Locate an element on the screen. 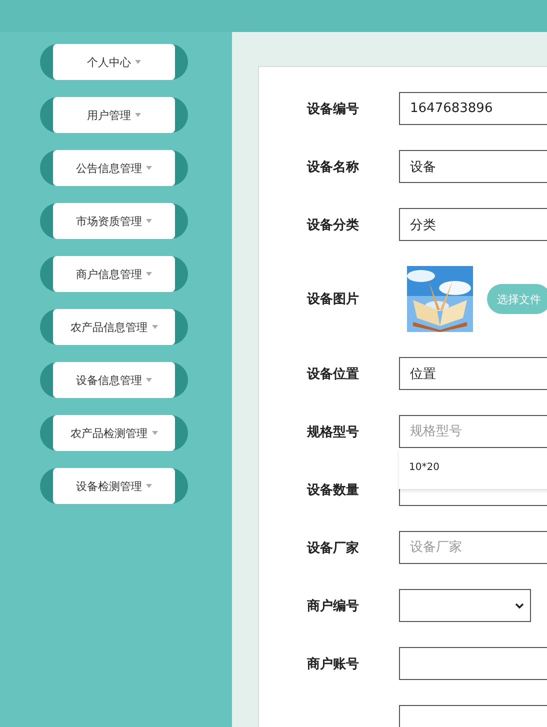 This screenshot has height=727, width=547. field-label: 设备分类 is located at coordinates (333, 225).